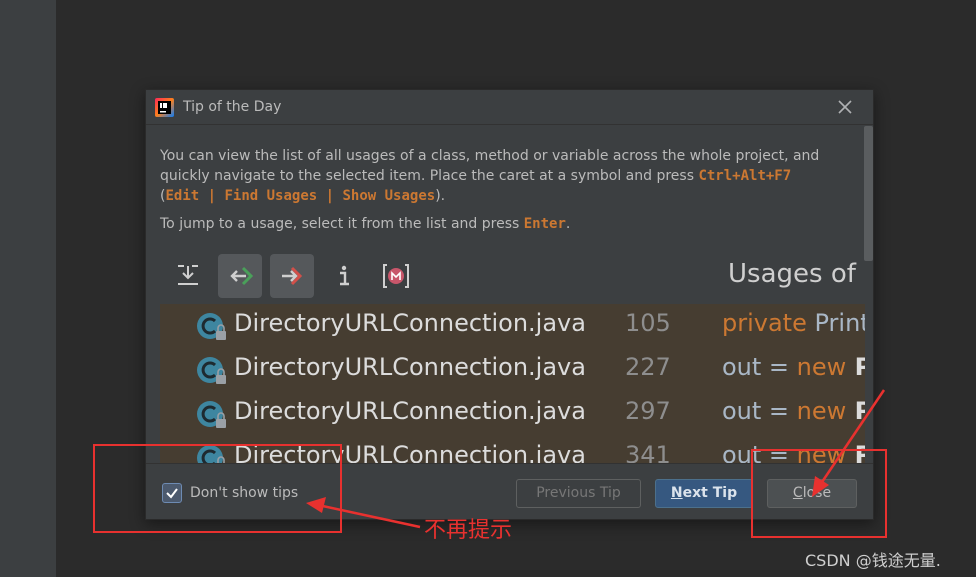 Image resolution: width=976 pixels, height=577 pixels. I want to click on method-icon, so click(396, 276).